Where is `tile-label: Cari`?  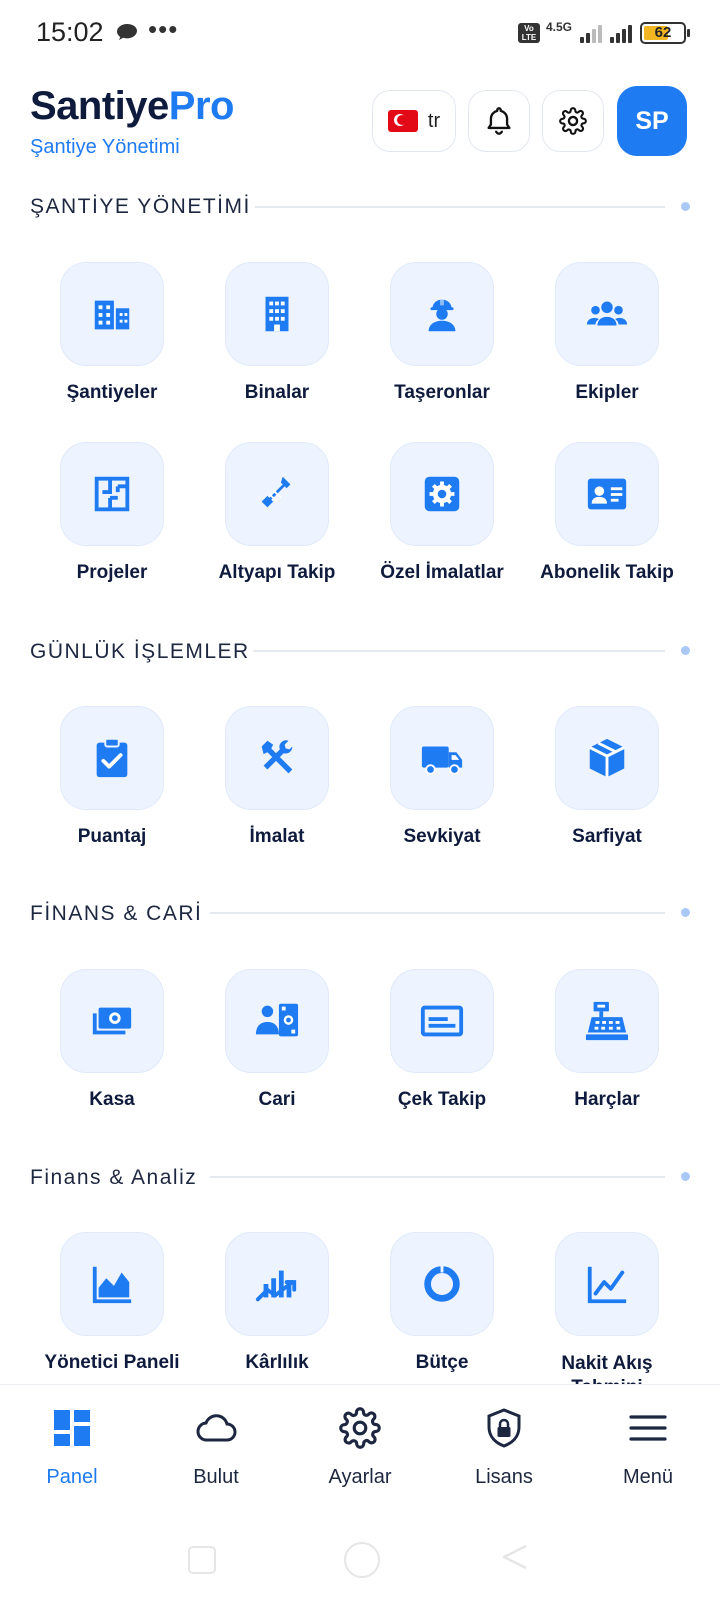 tile-label: Cari is located at coordinates (277, 1099).